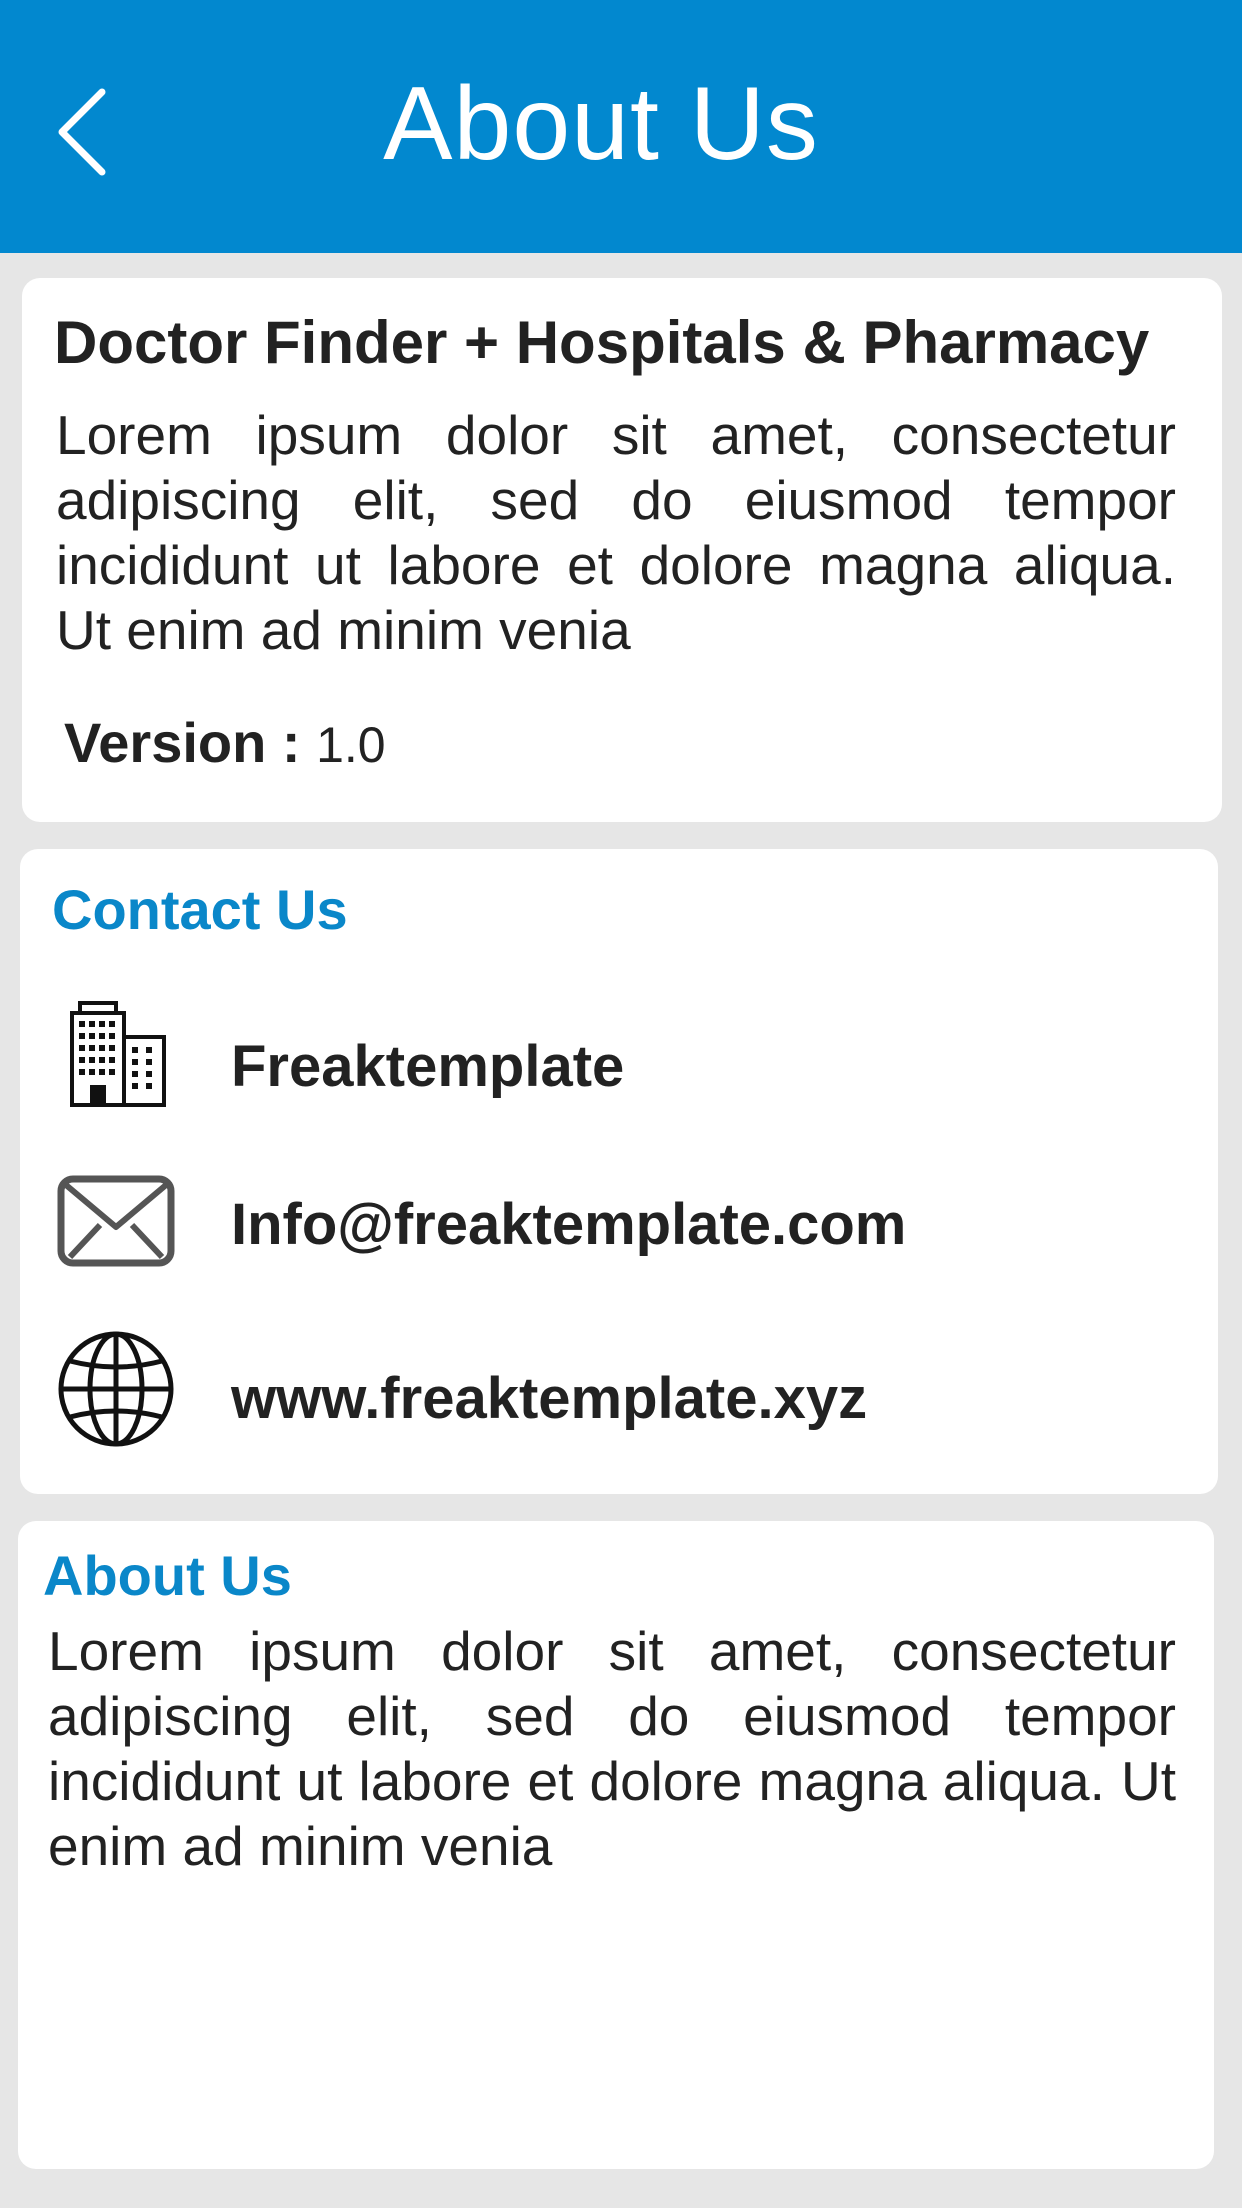 The image size is (1242, 2208). I want to click on contact-section-title: Contact Us, so click(200, 909).